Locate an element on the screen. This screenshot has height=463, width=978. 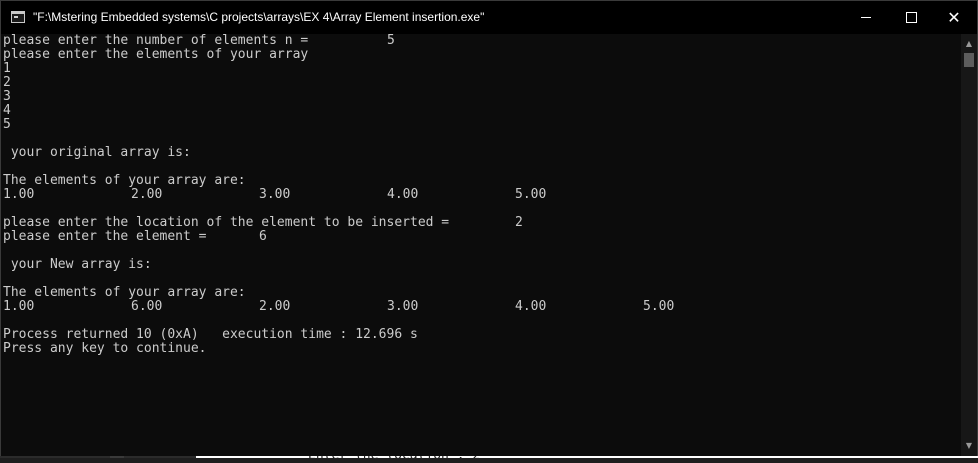
minimize-button is located at coordinates (866, 17).